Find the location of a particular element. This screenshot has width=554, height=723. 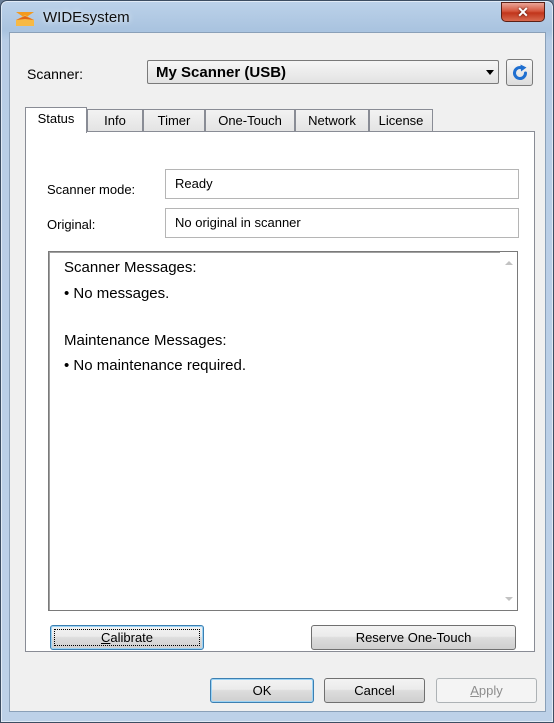

window-title: WIDEsystem is located at coordinates (86, 17).